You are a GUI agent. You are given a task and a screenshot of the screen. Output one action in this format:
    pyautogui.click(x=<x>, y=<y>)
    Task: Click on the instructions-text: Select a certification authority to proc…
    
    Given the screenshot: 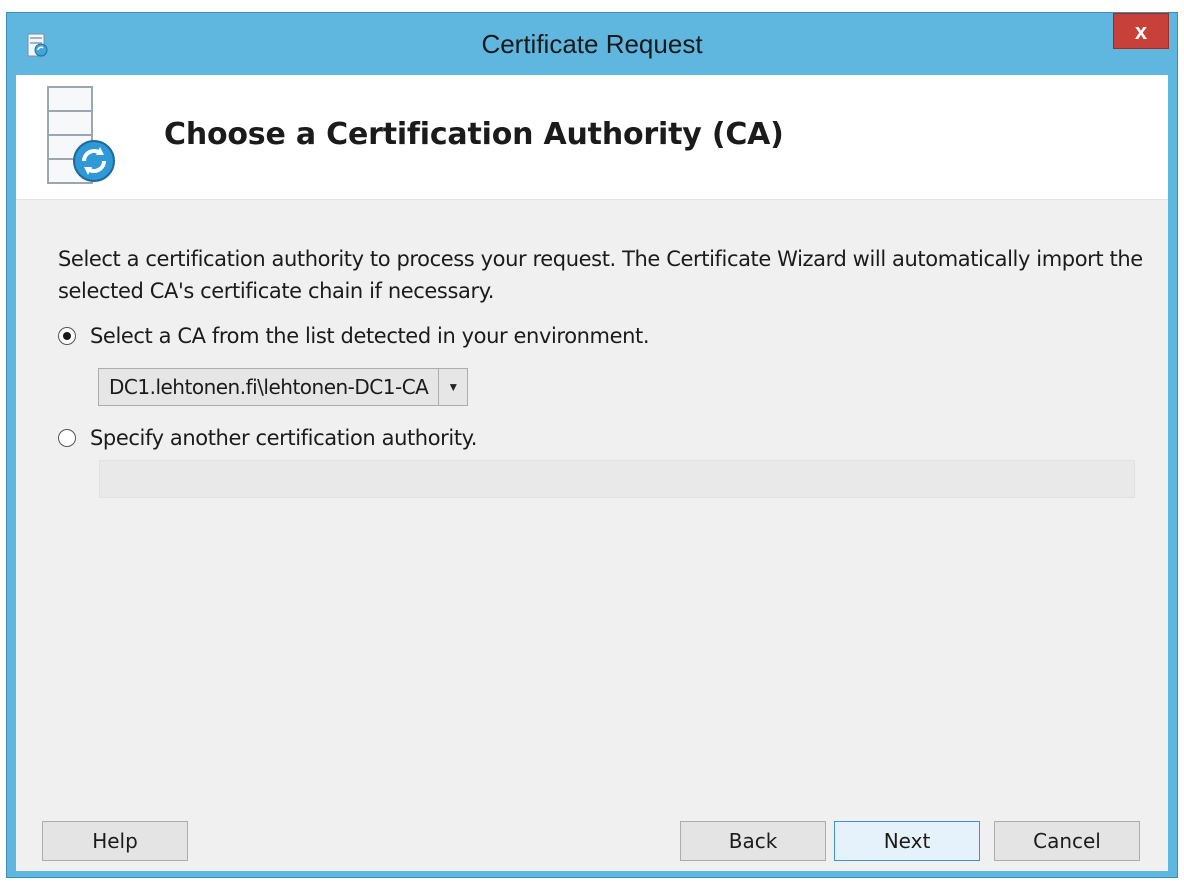 What is the action you would take?
    pyautogui.click(x=600, y=275)
    